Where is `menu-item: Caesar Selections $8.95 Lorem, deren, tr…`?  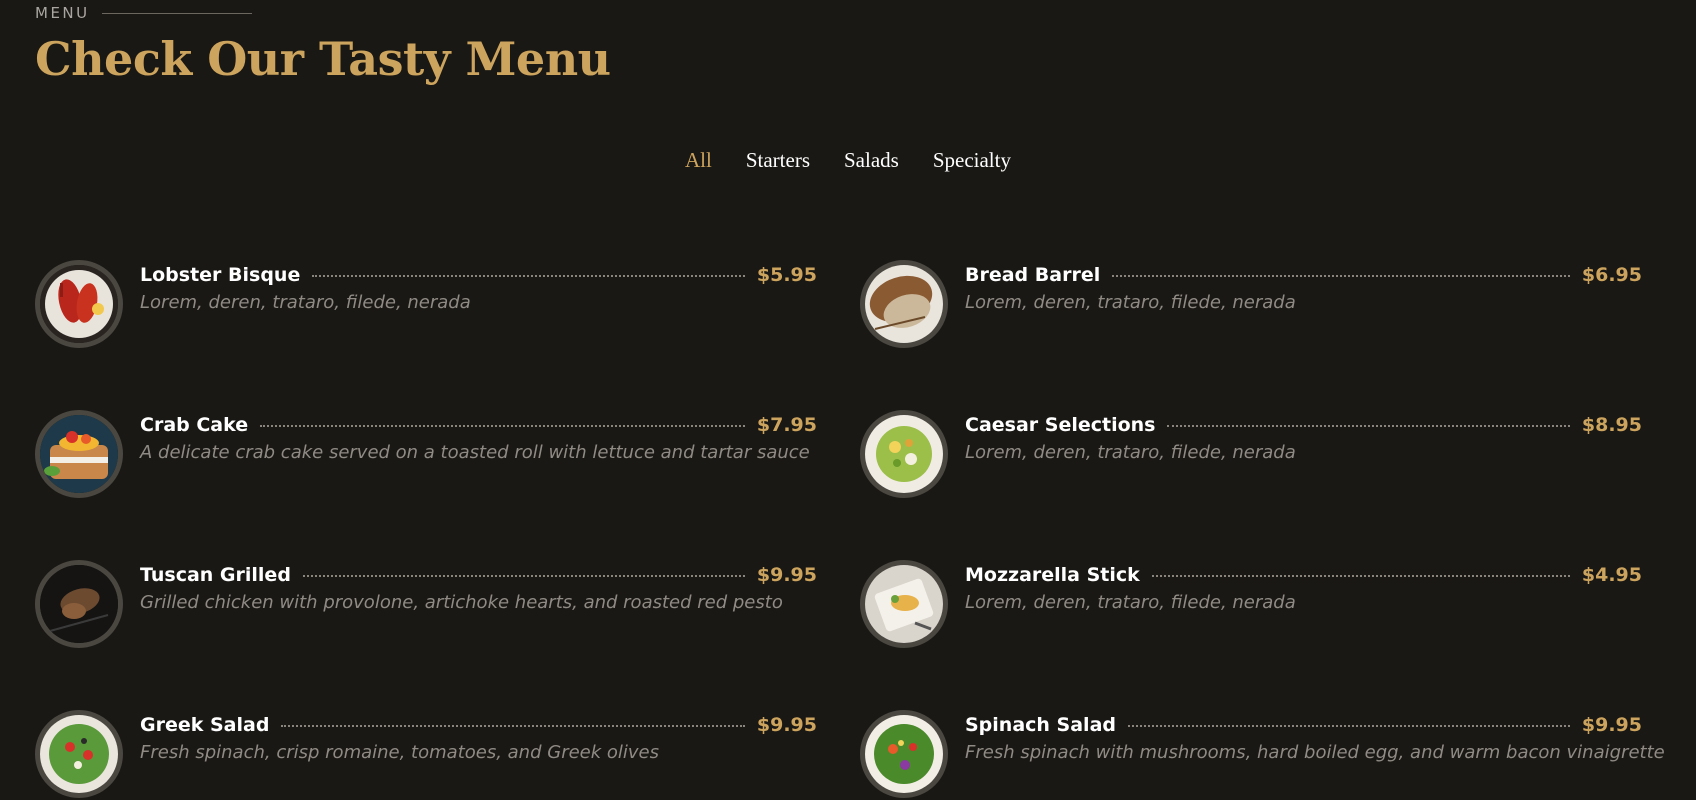
menu-item: Caesar Selections $8.95 Lorem, deren, tr… is located at coordinates (1251, 455).